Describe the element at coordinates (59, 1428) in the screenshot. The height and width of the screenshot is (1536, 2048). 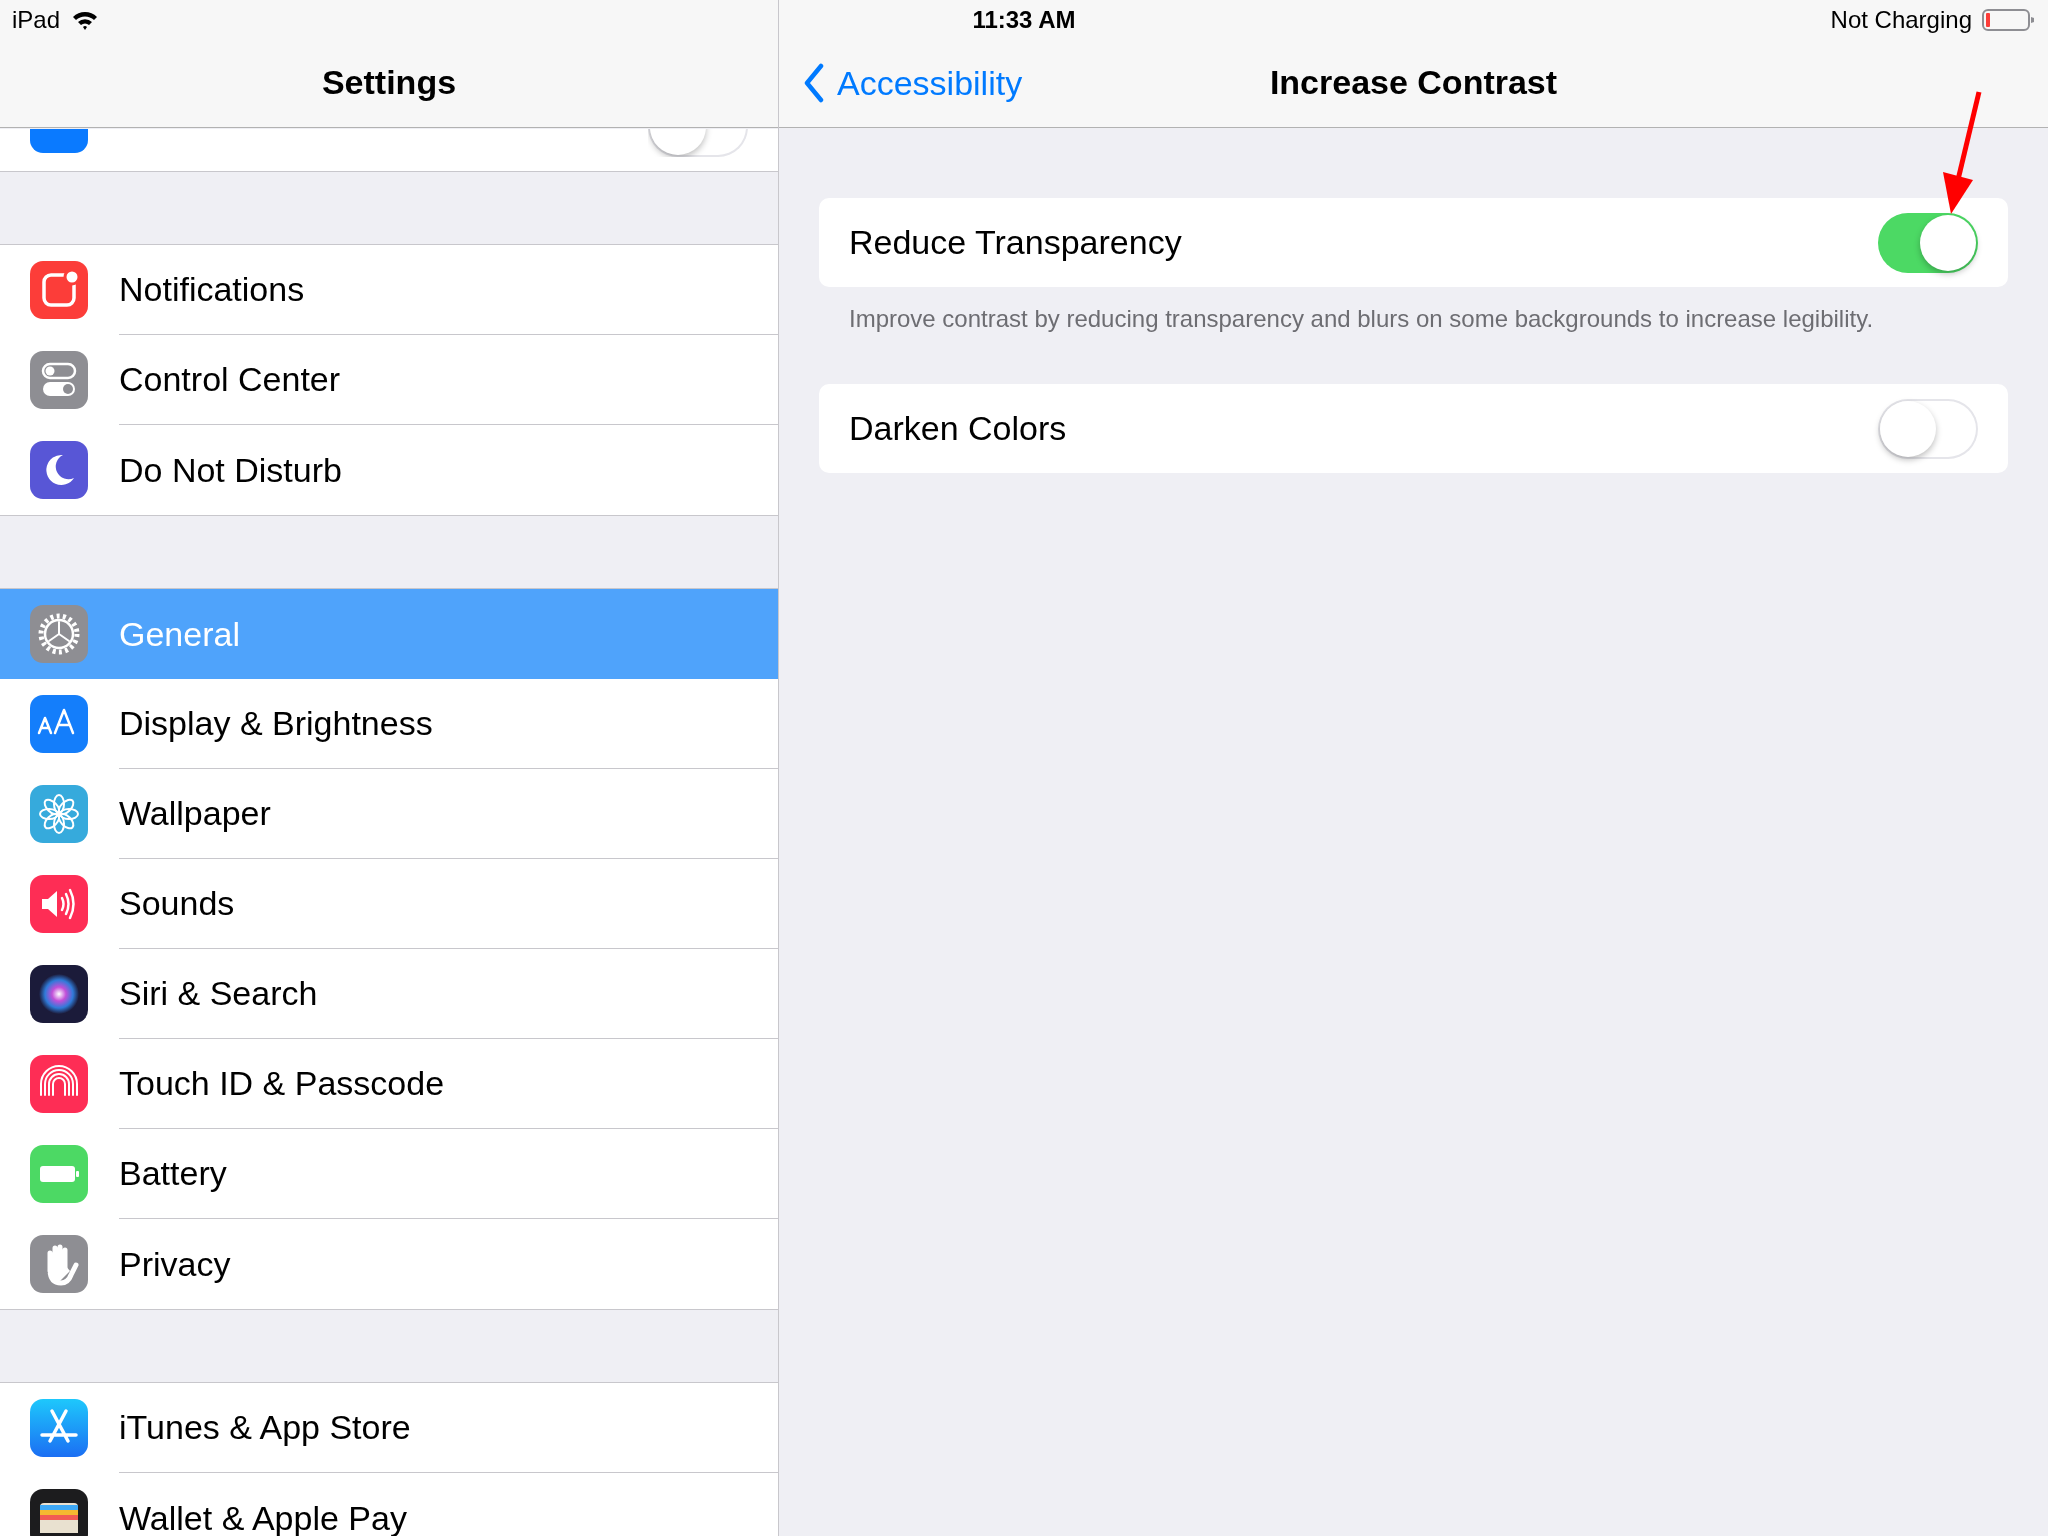
I see `app-store-icon` at that location.